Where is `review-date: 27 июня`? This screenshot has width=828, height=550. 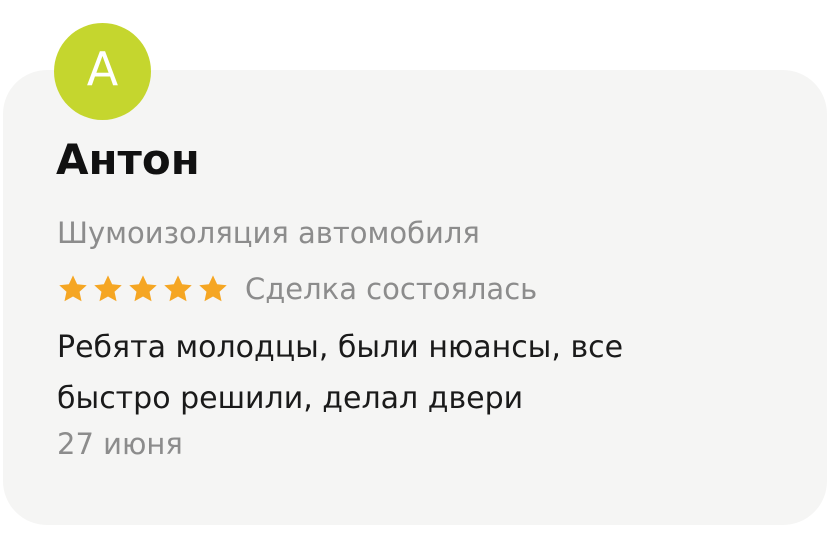
review-date: 27 июня is located at coordinates (120, 444).